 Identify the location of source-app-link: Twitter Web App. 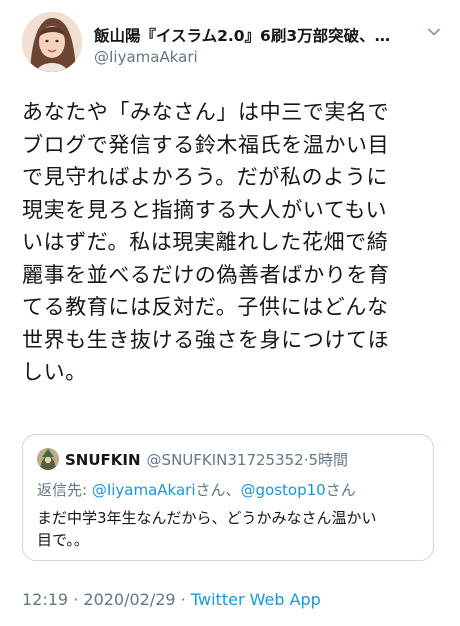
(256, 599).